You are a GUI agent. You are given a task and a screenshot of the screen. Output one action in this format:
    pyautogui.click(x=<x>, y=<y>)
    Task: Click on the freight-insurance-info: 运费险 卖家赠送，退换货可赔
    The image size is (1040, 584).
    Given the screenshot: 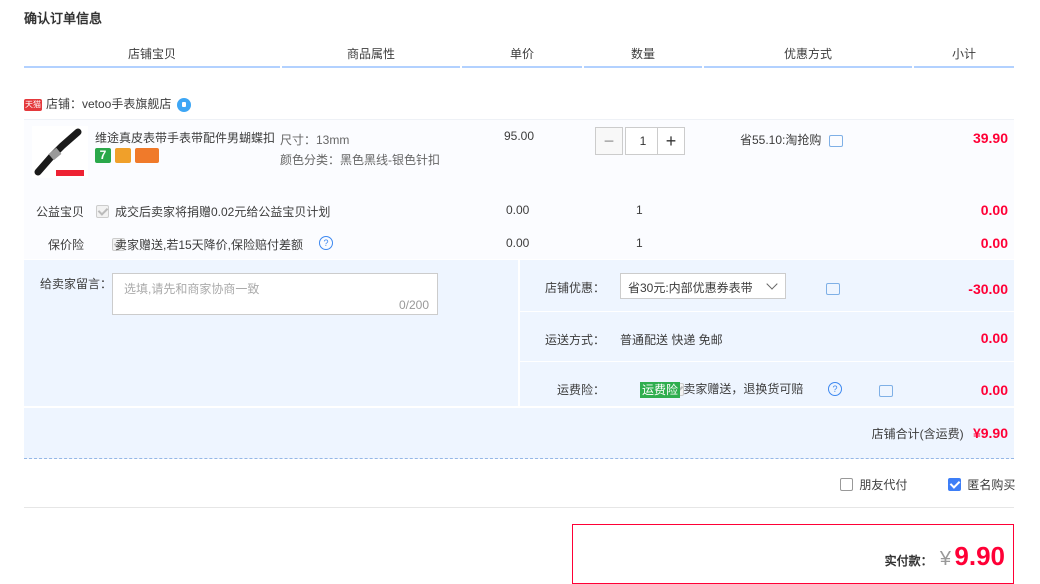 What is the action you would take?
    pyautogui.click(x=721, y=389)
    